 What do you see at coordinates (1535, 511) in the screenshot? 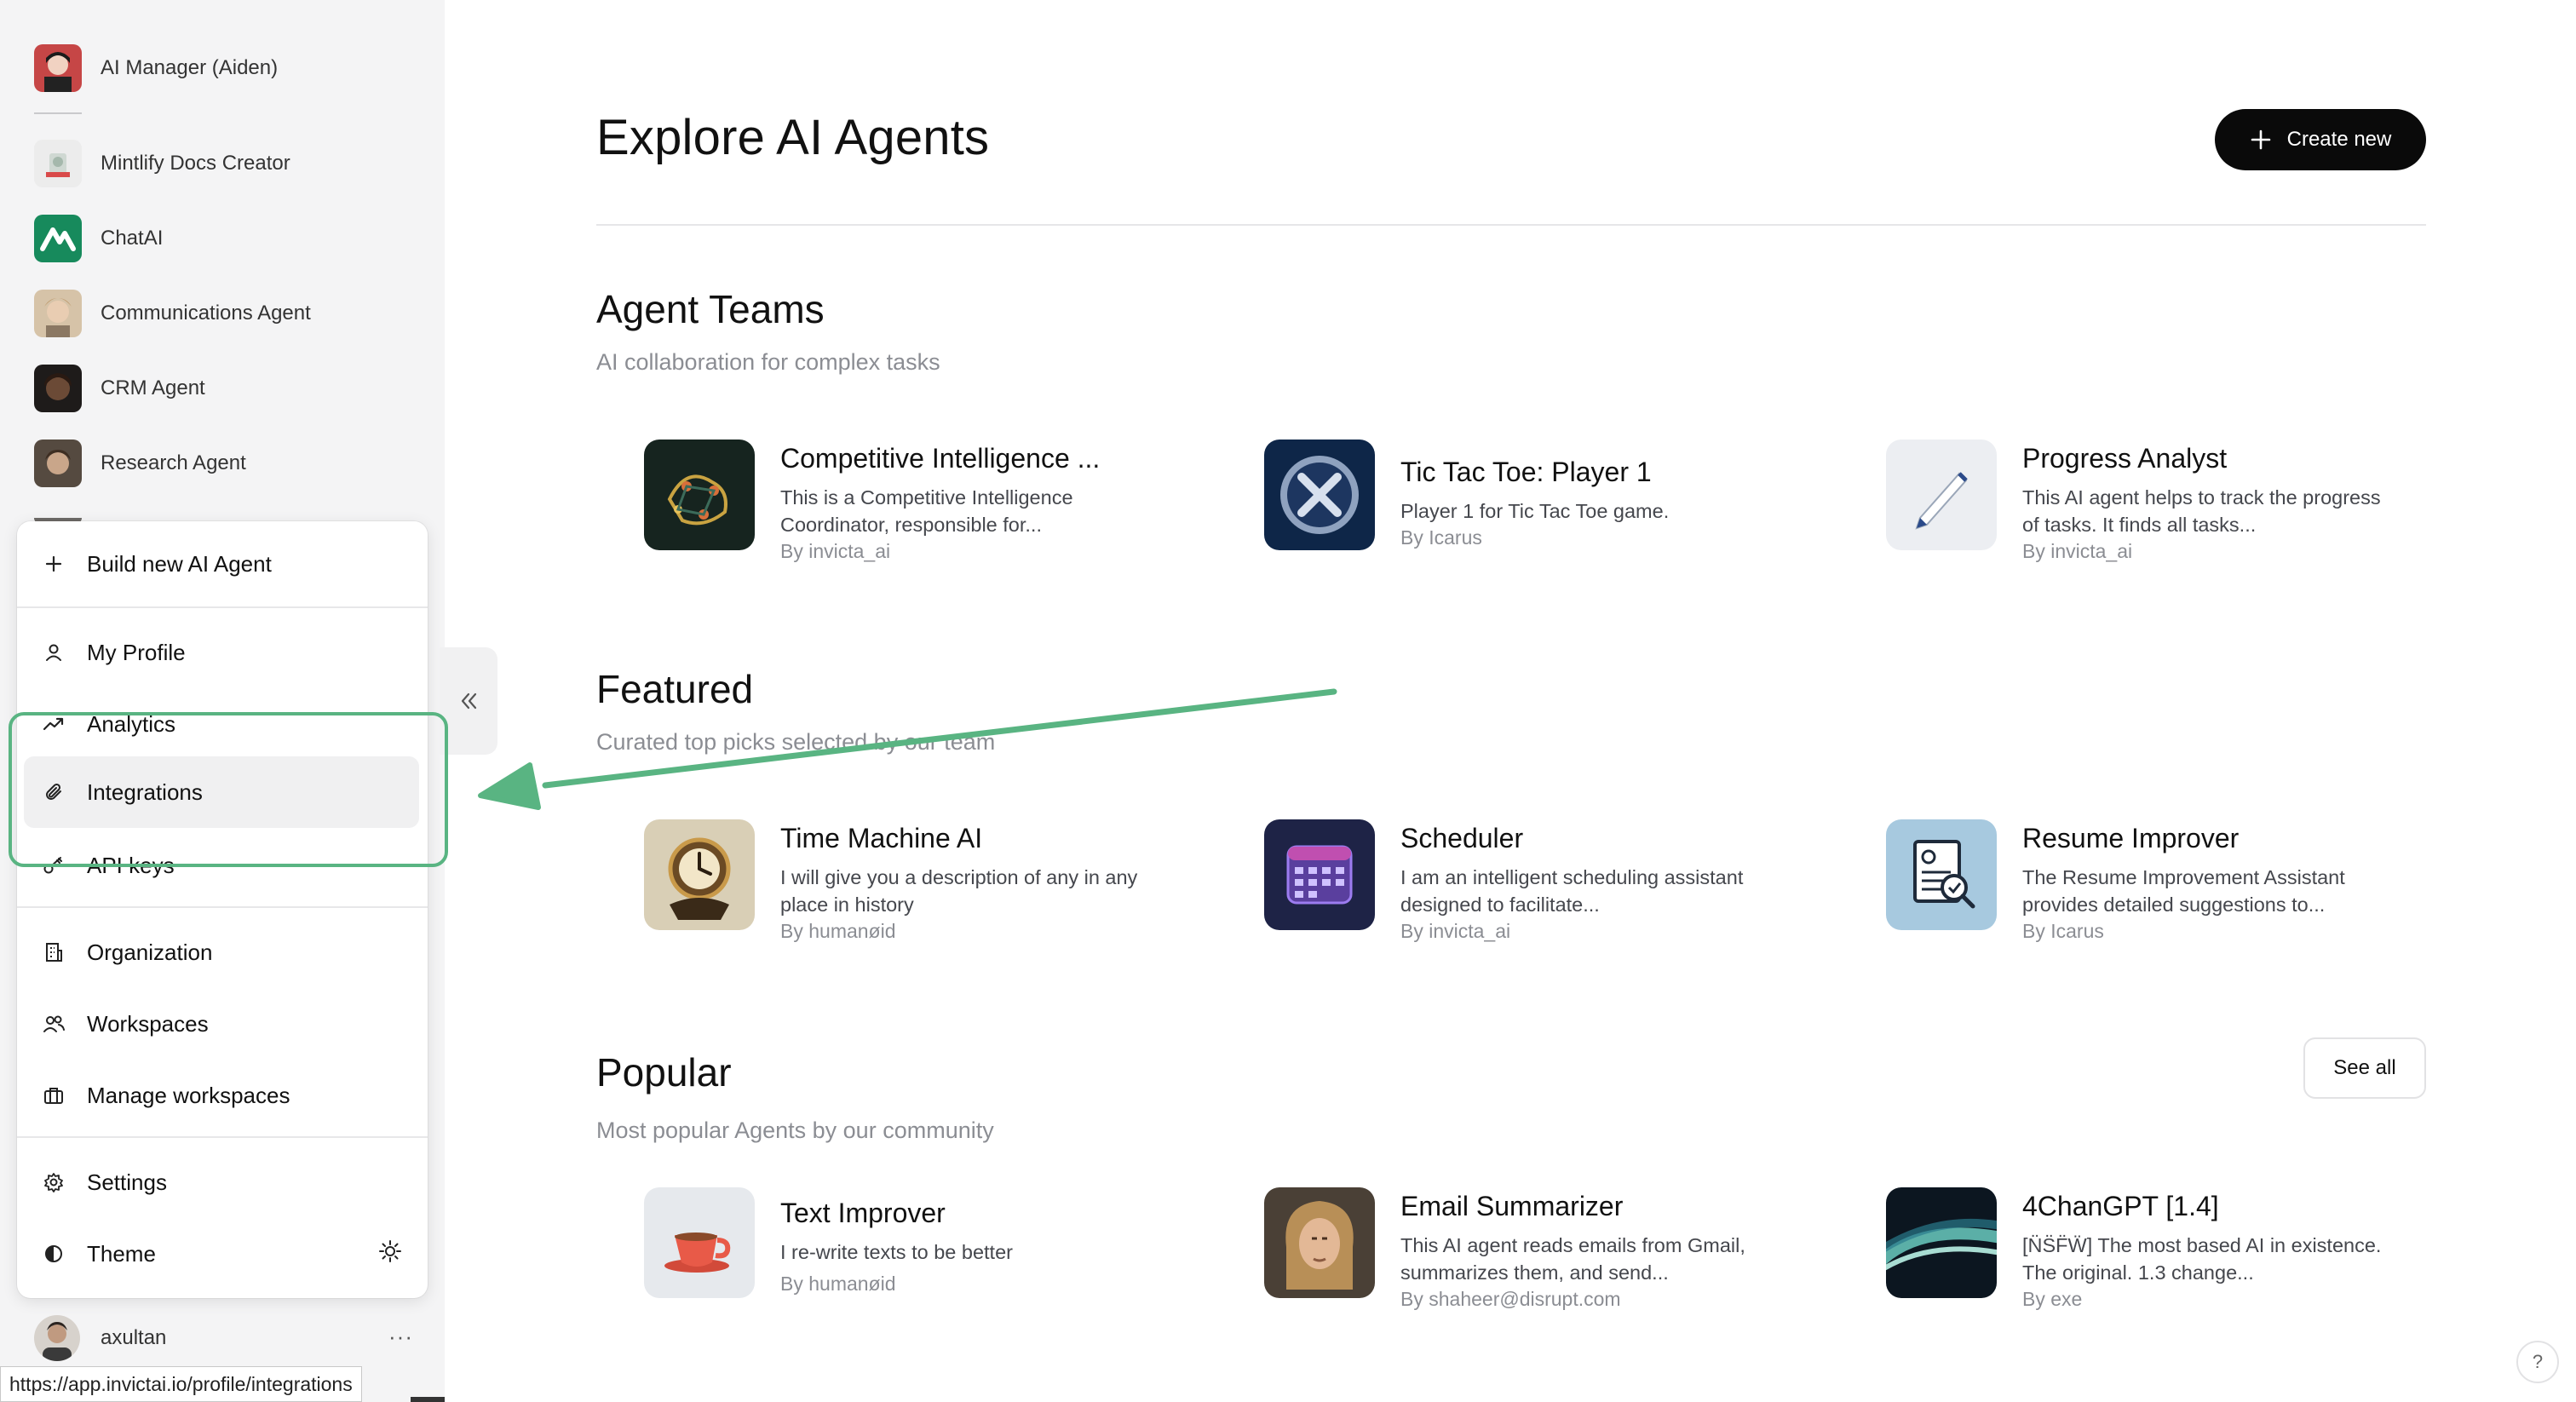
I see `card-description: Player 1 for Tic Tac Toe game.` at bounding box center [1535, 511].